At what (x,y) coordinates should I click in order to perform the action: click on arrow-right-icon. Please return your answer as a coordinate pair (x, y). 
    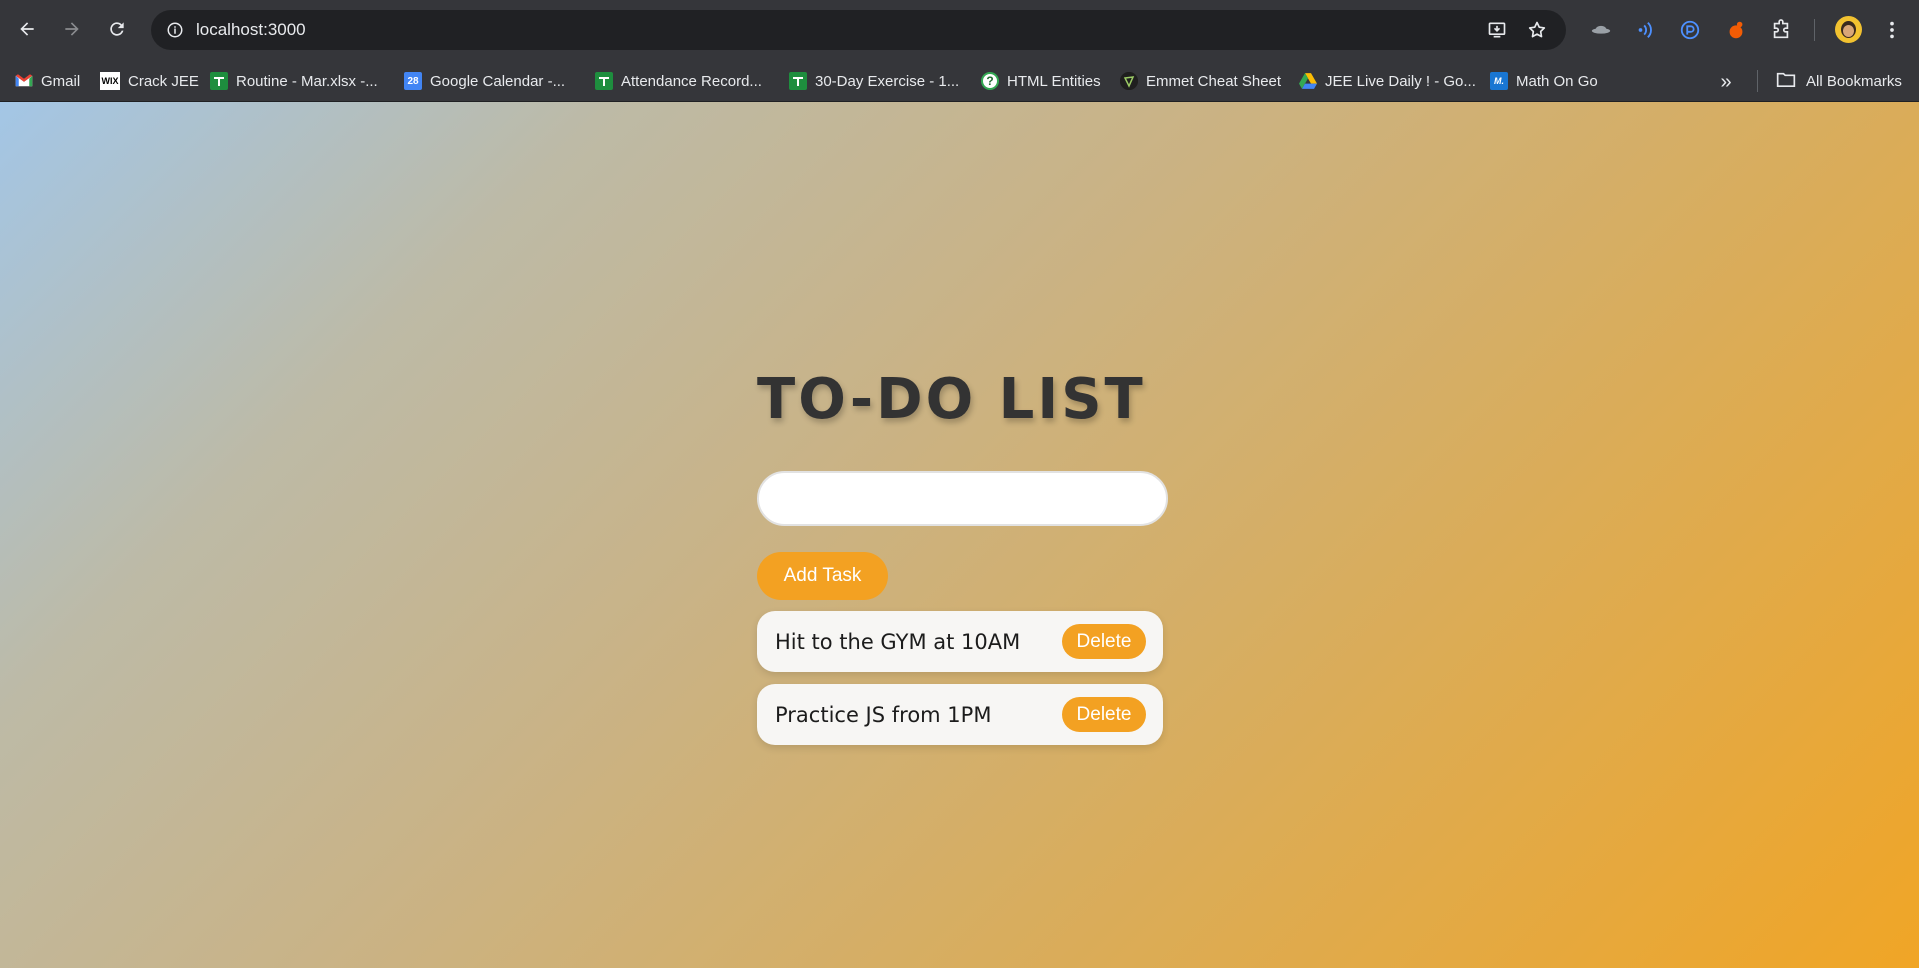
    Looking at the image, I should click on (72, 29).